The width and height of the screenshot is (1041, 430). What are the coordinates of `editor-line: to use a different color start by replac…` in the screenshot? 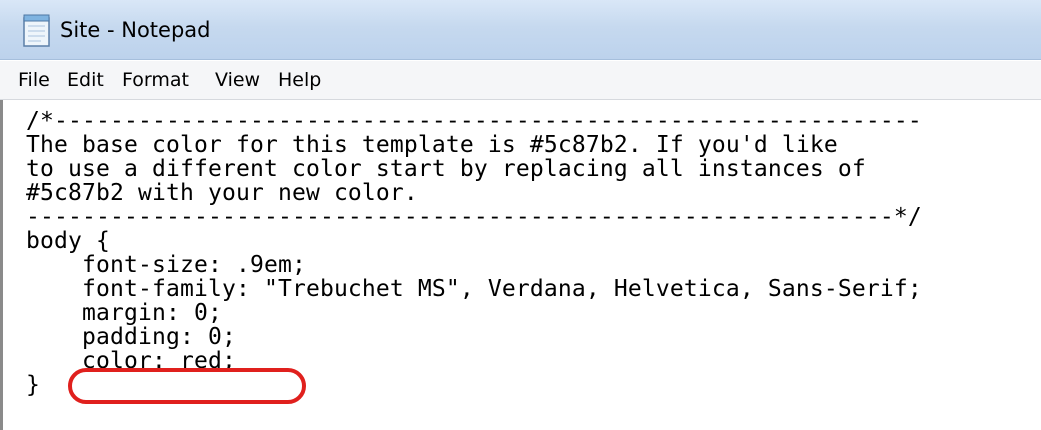 It's located at (446, 169).